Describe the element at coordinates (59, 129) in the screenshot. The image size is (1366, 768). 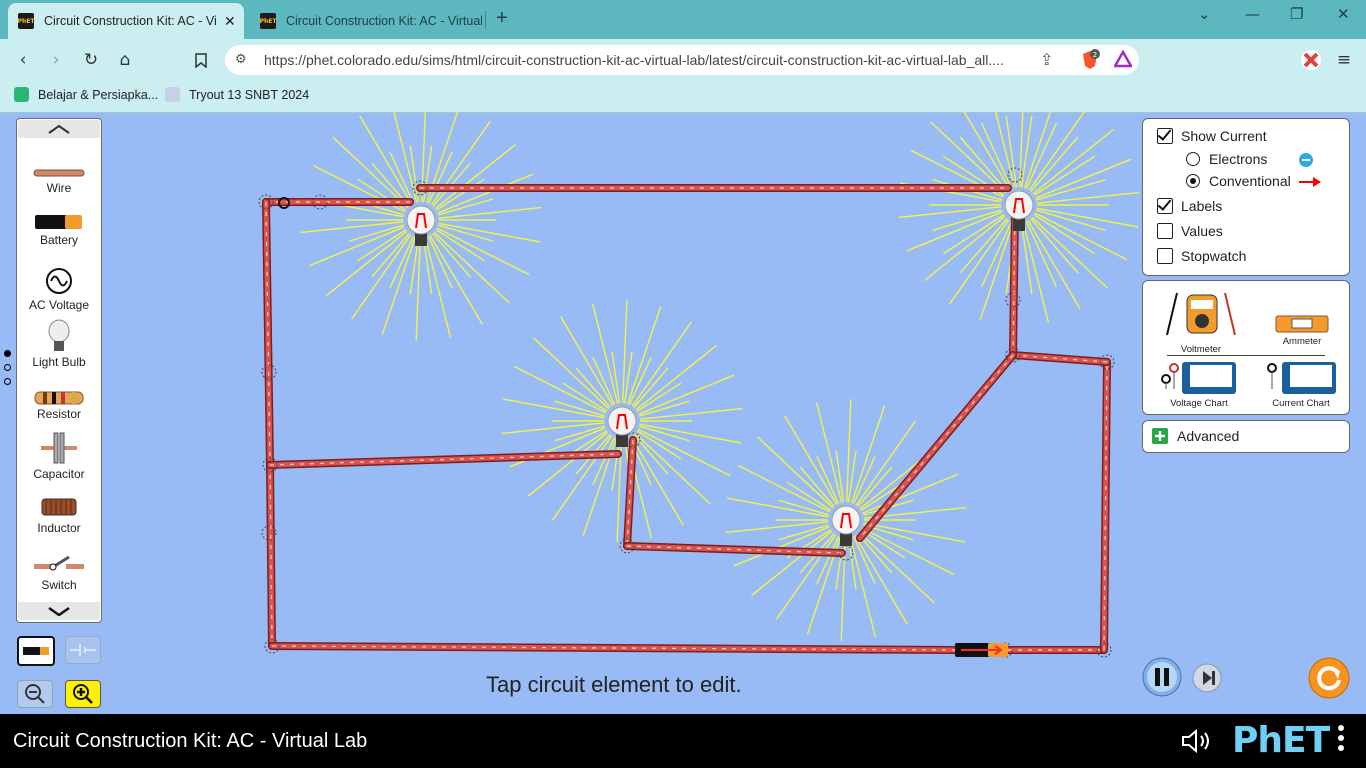
I see `palette-up-arrow-icon` at that location.